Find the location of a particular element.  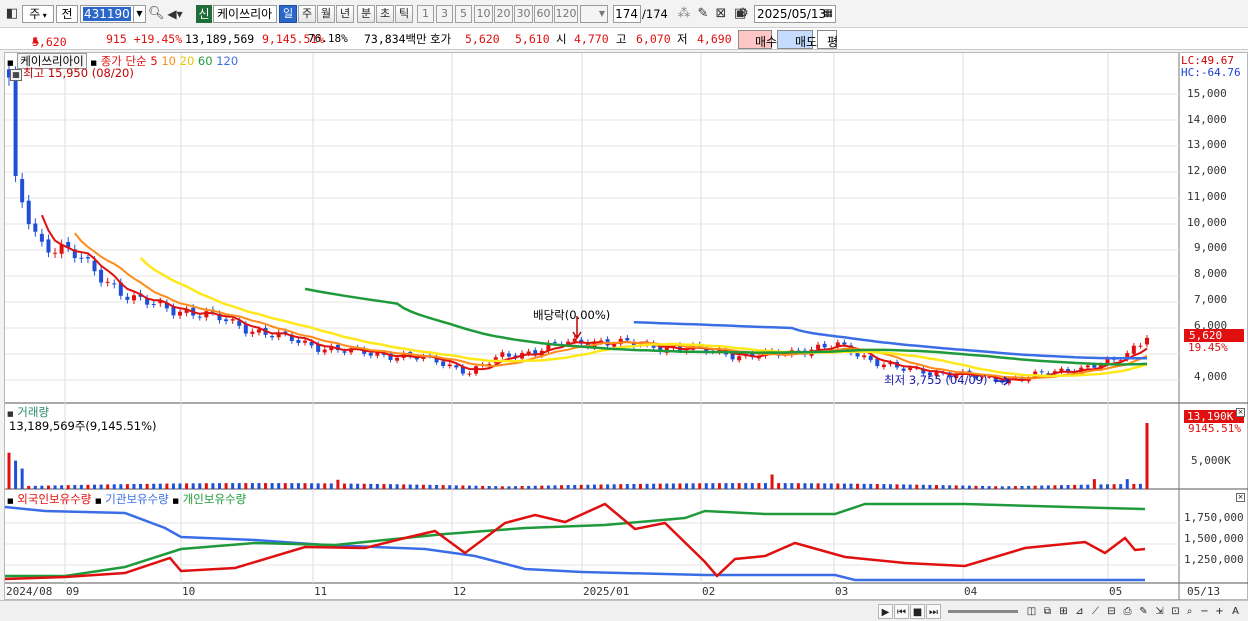

search-icon: 🔍︎ is located at coordinates (156, 14).